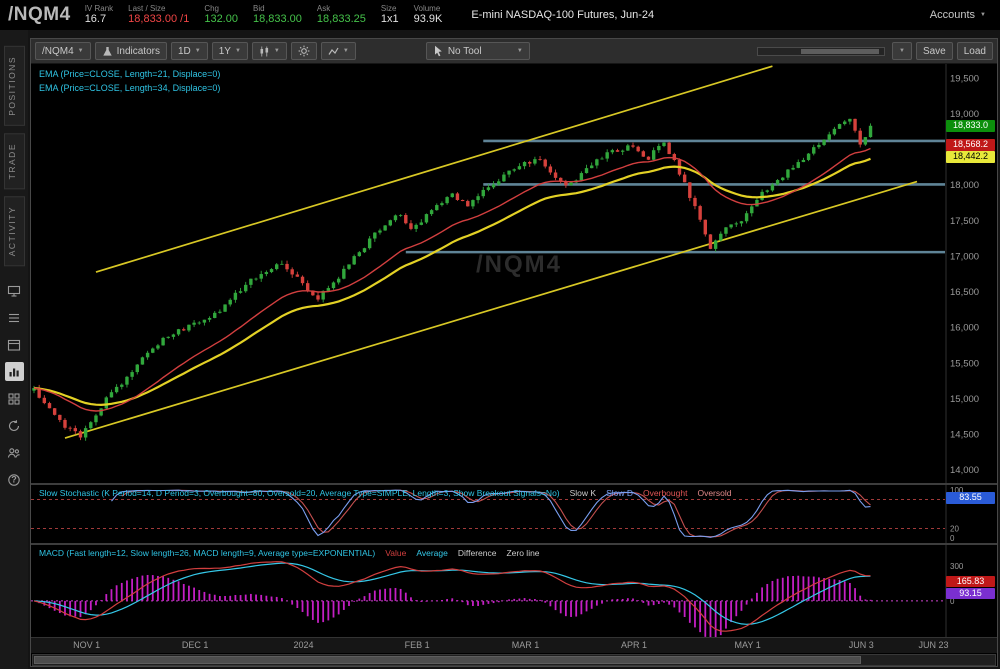 The image size is (1000, 669). Describe the element at coordinates (129, 75) in the screenshot. I see `ema21-label: EMA (Price=CLOSE, Length=21, Displace=0)` at that location.